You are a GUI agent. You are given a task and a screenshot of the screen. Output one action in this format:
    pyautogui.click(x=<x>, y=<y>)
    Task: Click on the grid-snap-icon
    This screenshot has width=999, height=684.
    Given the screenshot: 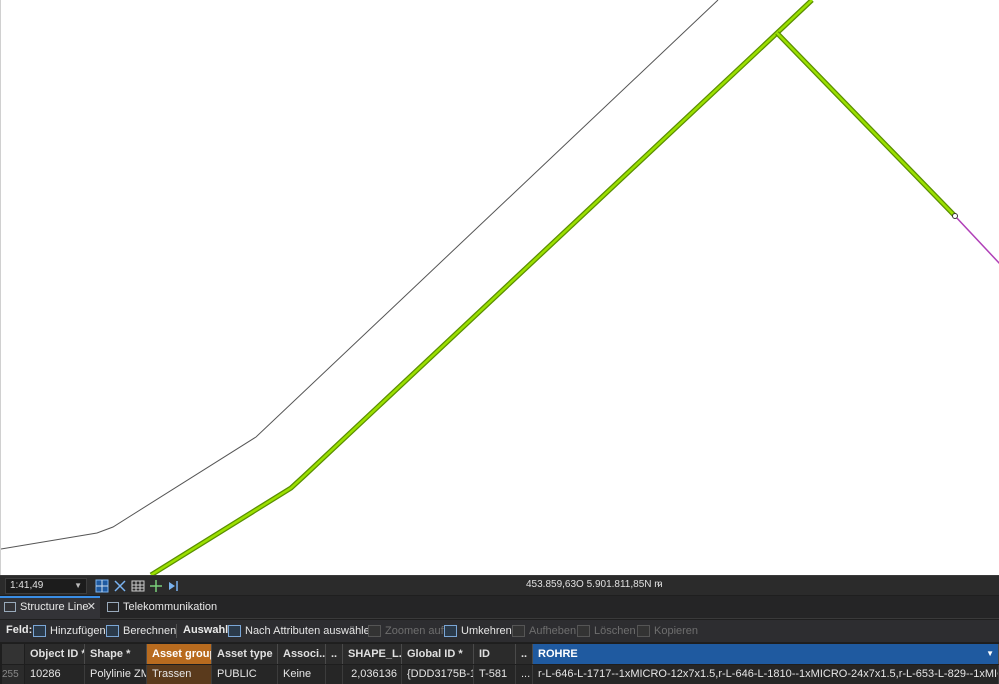 What is the action you would take?
    pyautogui.click(x=102, y=586)
    